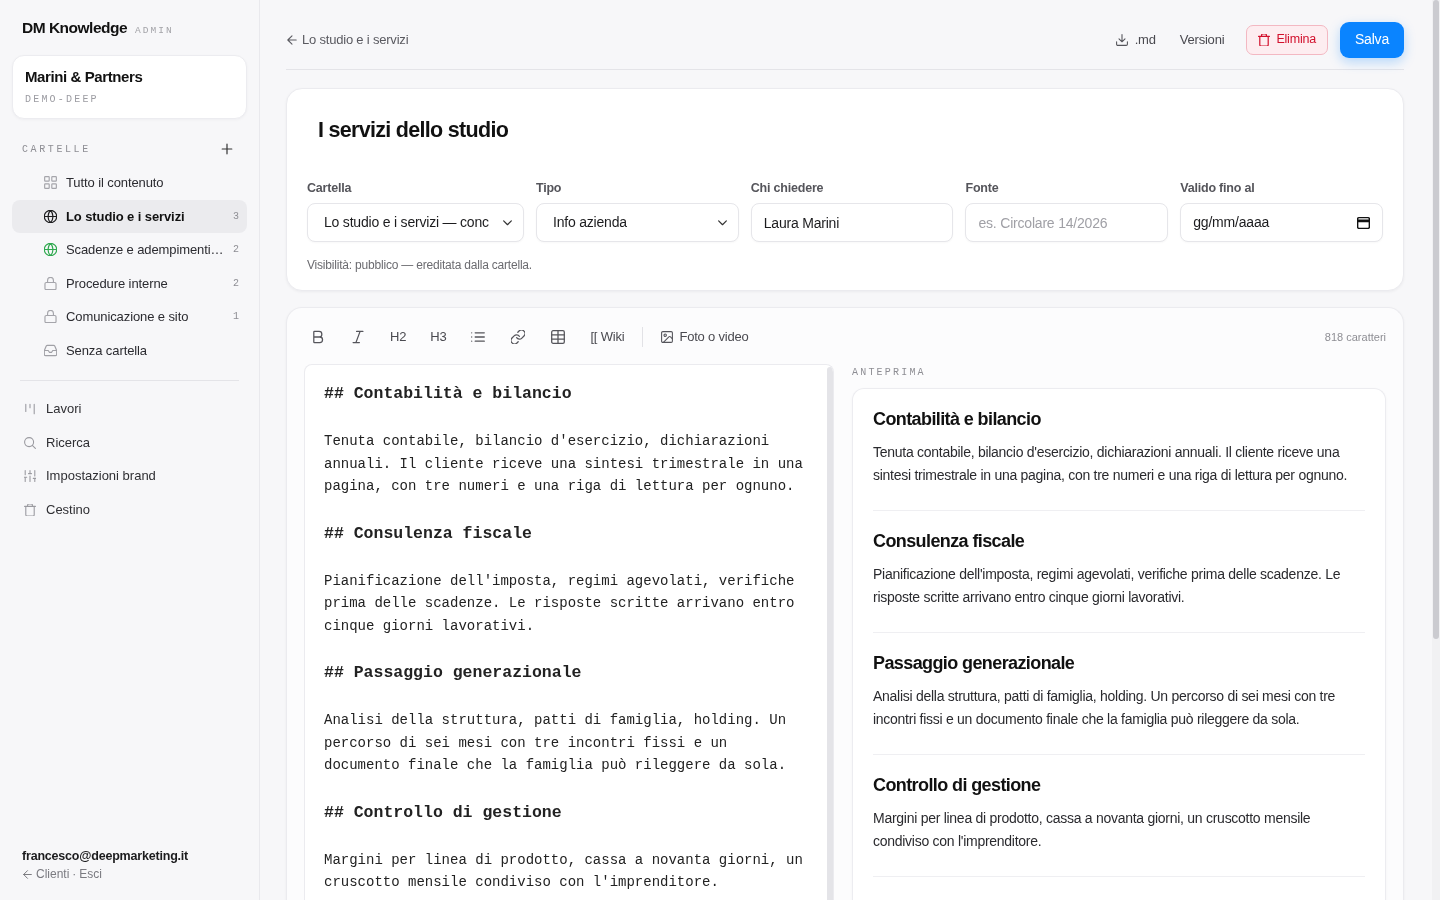  Describe the element at coordinates (448, 394) in the screenshot. I see `markdown-heading: ## Contabilità e bilancio` at that location.